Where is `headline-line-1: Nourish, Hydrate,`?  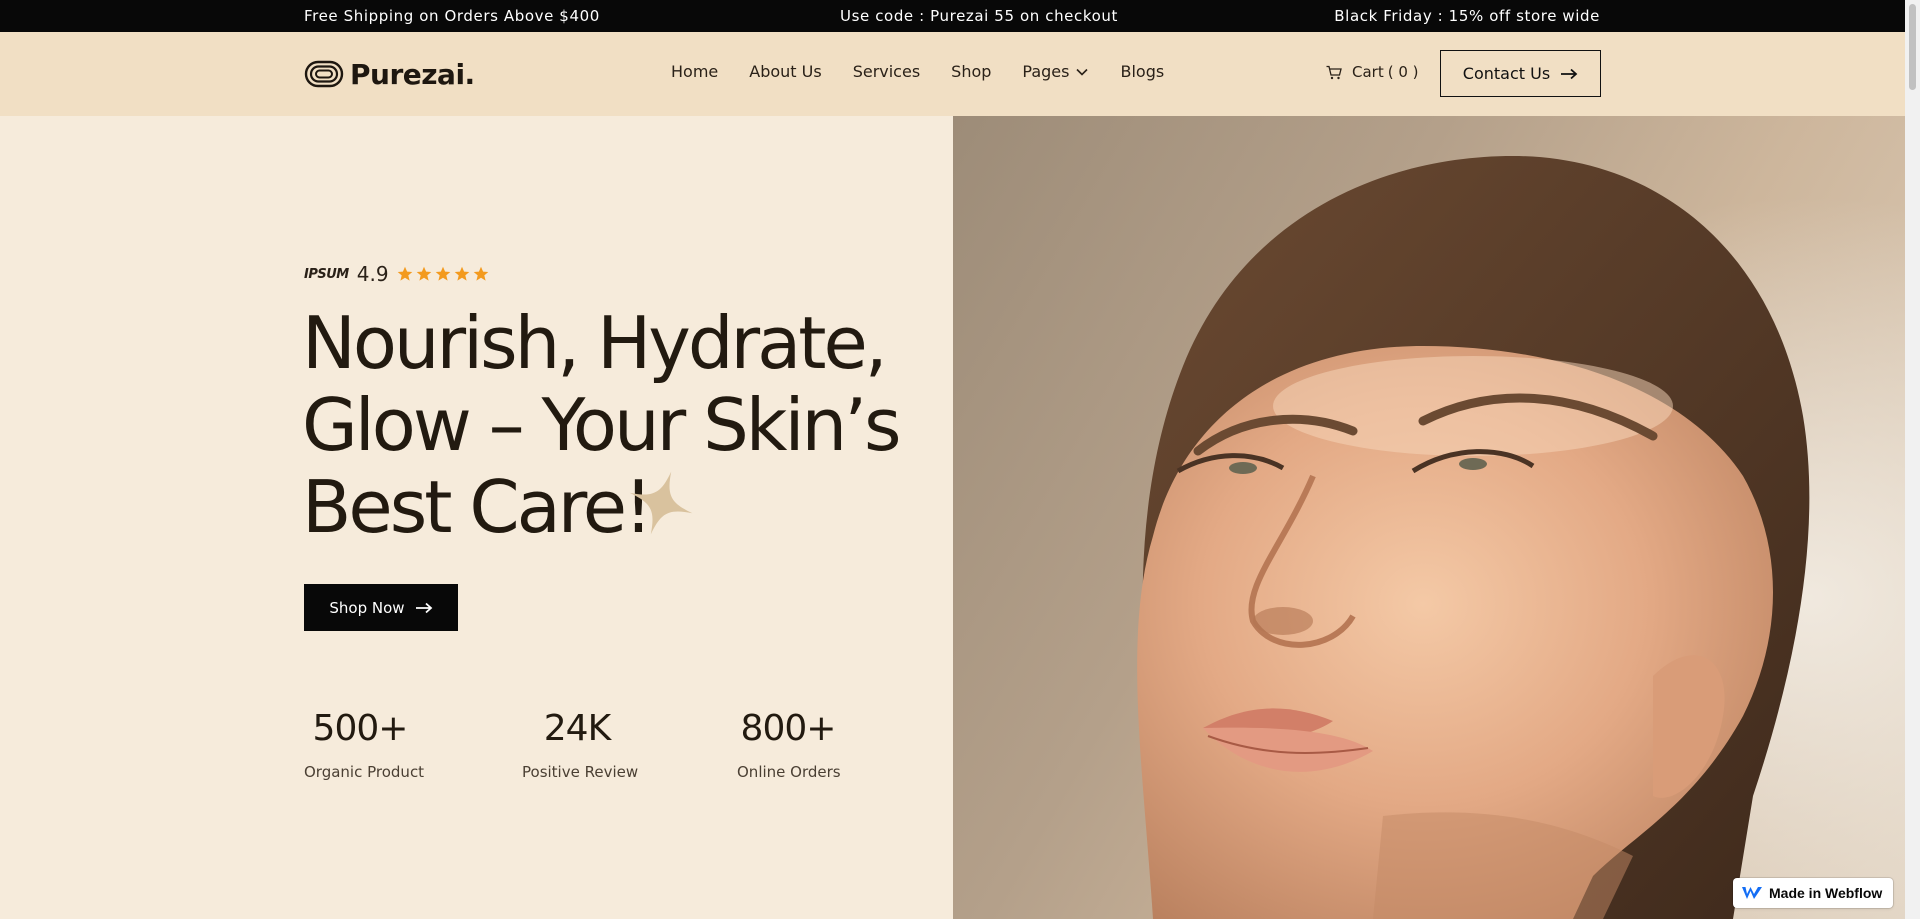 headline-line-1: Nourish, Hydrate, is located at coordinates (595, 343).